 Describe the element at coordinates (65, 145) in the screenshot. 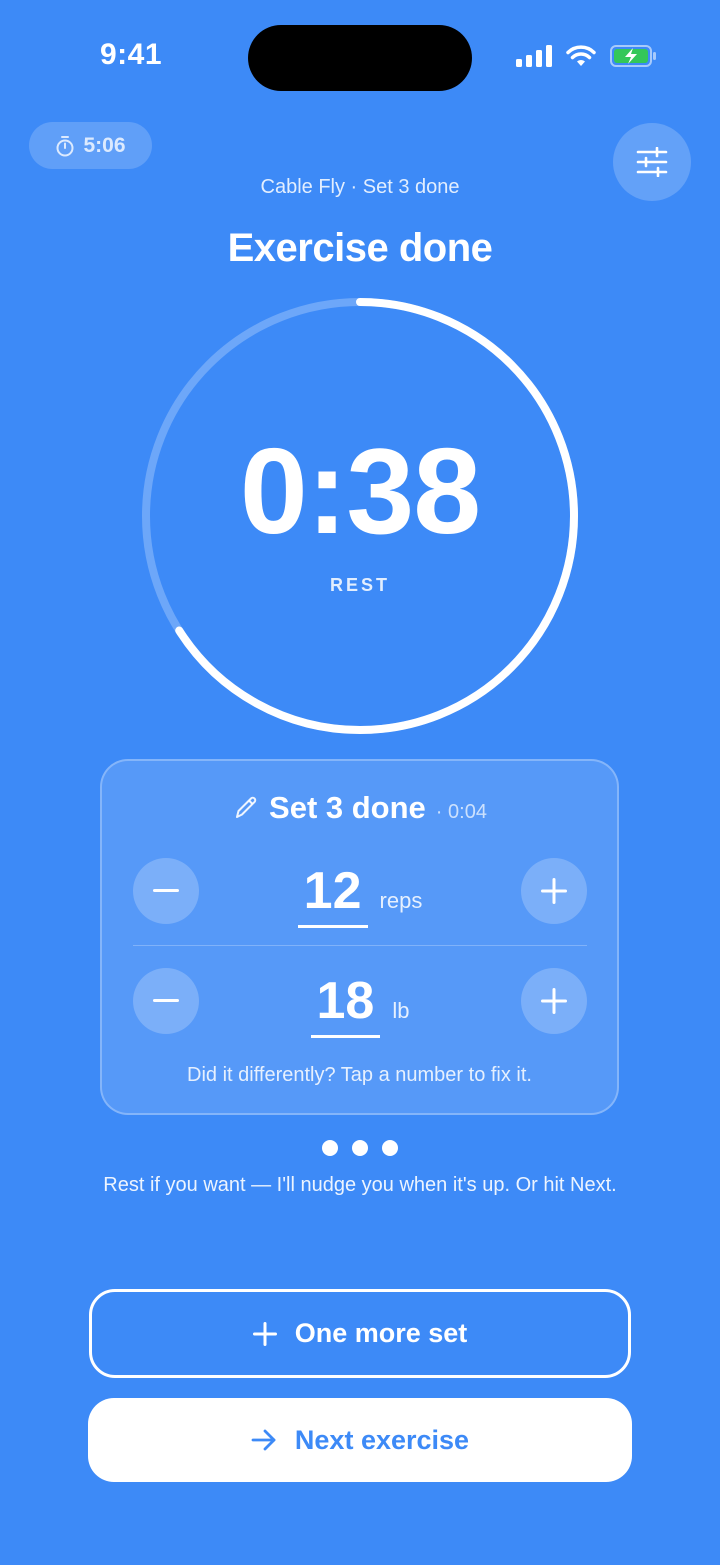

I see `stopwatch-icon` at that location.